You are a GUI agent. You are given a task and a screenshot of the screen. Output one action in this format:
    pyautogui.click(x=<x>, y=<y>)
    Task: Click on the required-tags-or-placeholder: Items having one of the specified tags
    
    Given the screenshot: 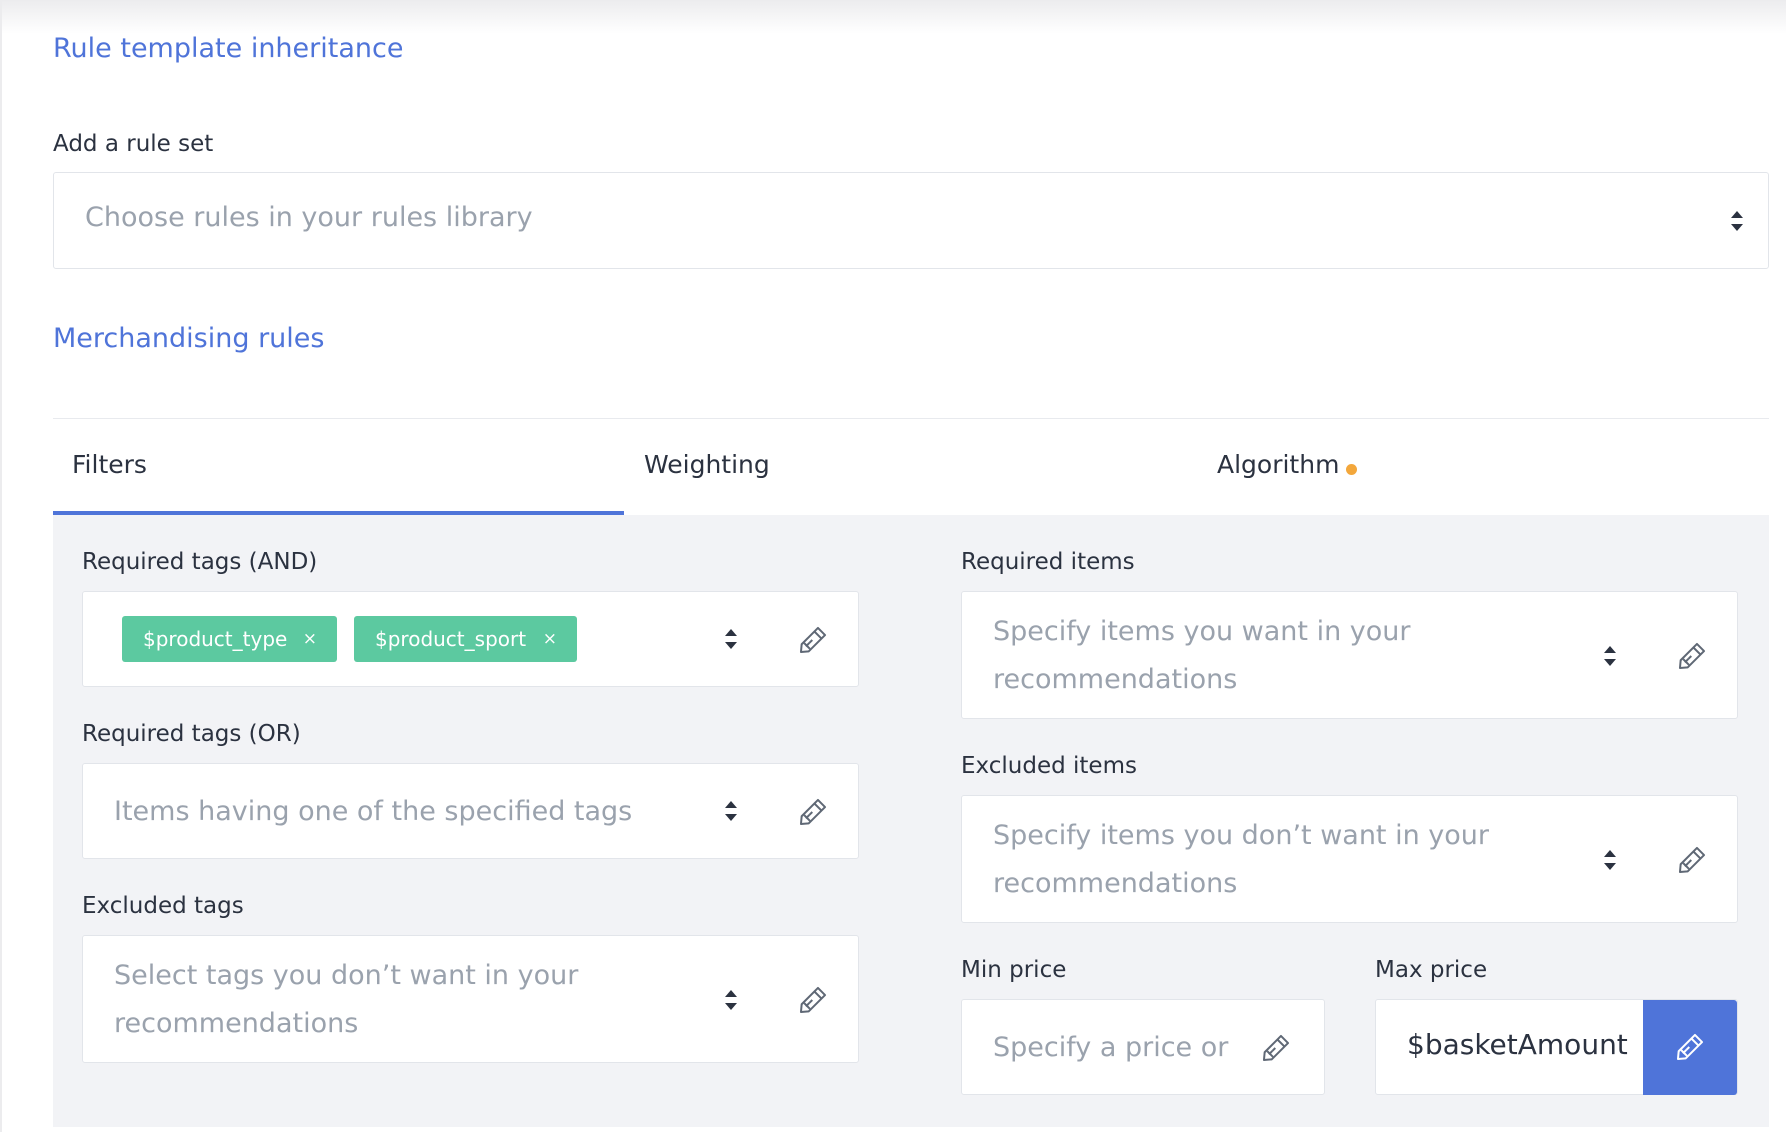 What is the action you would take?
    pyautogui.click(x=373, y=811)
    